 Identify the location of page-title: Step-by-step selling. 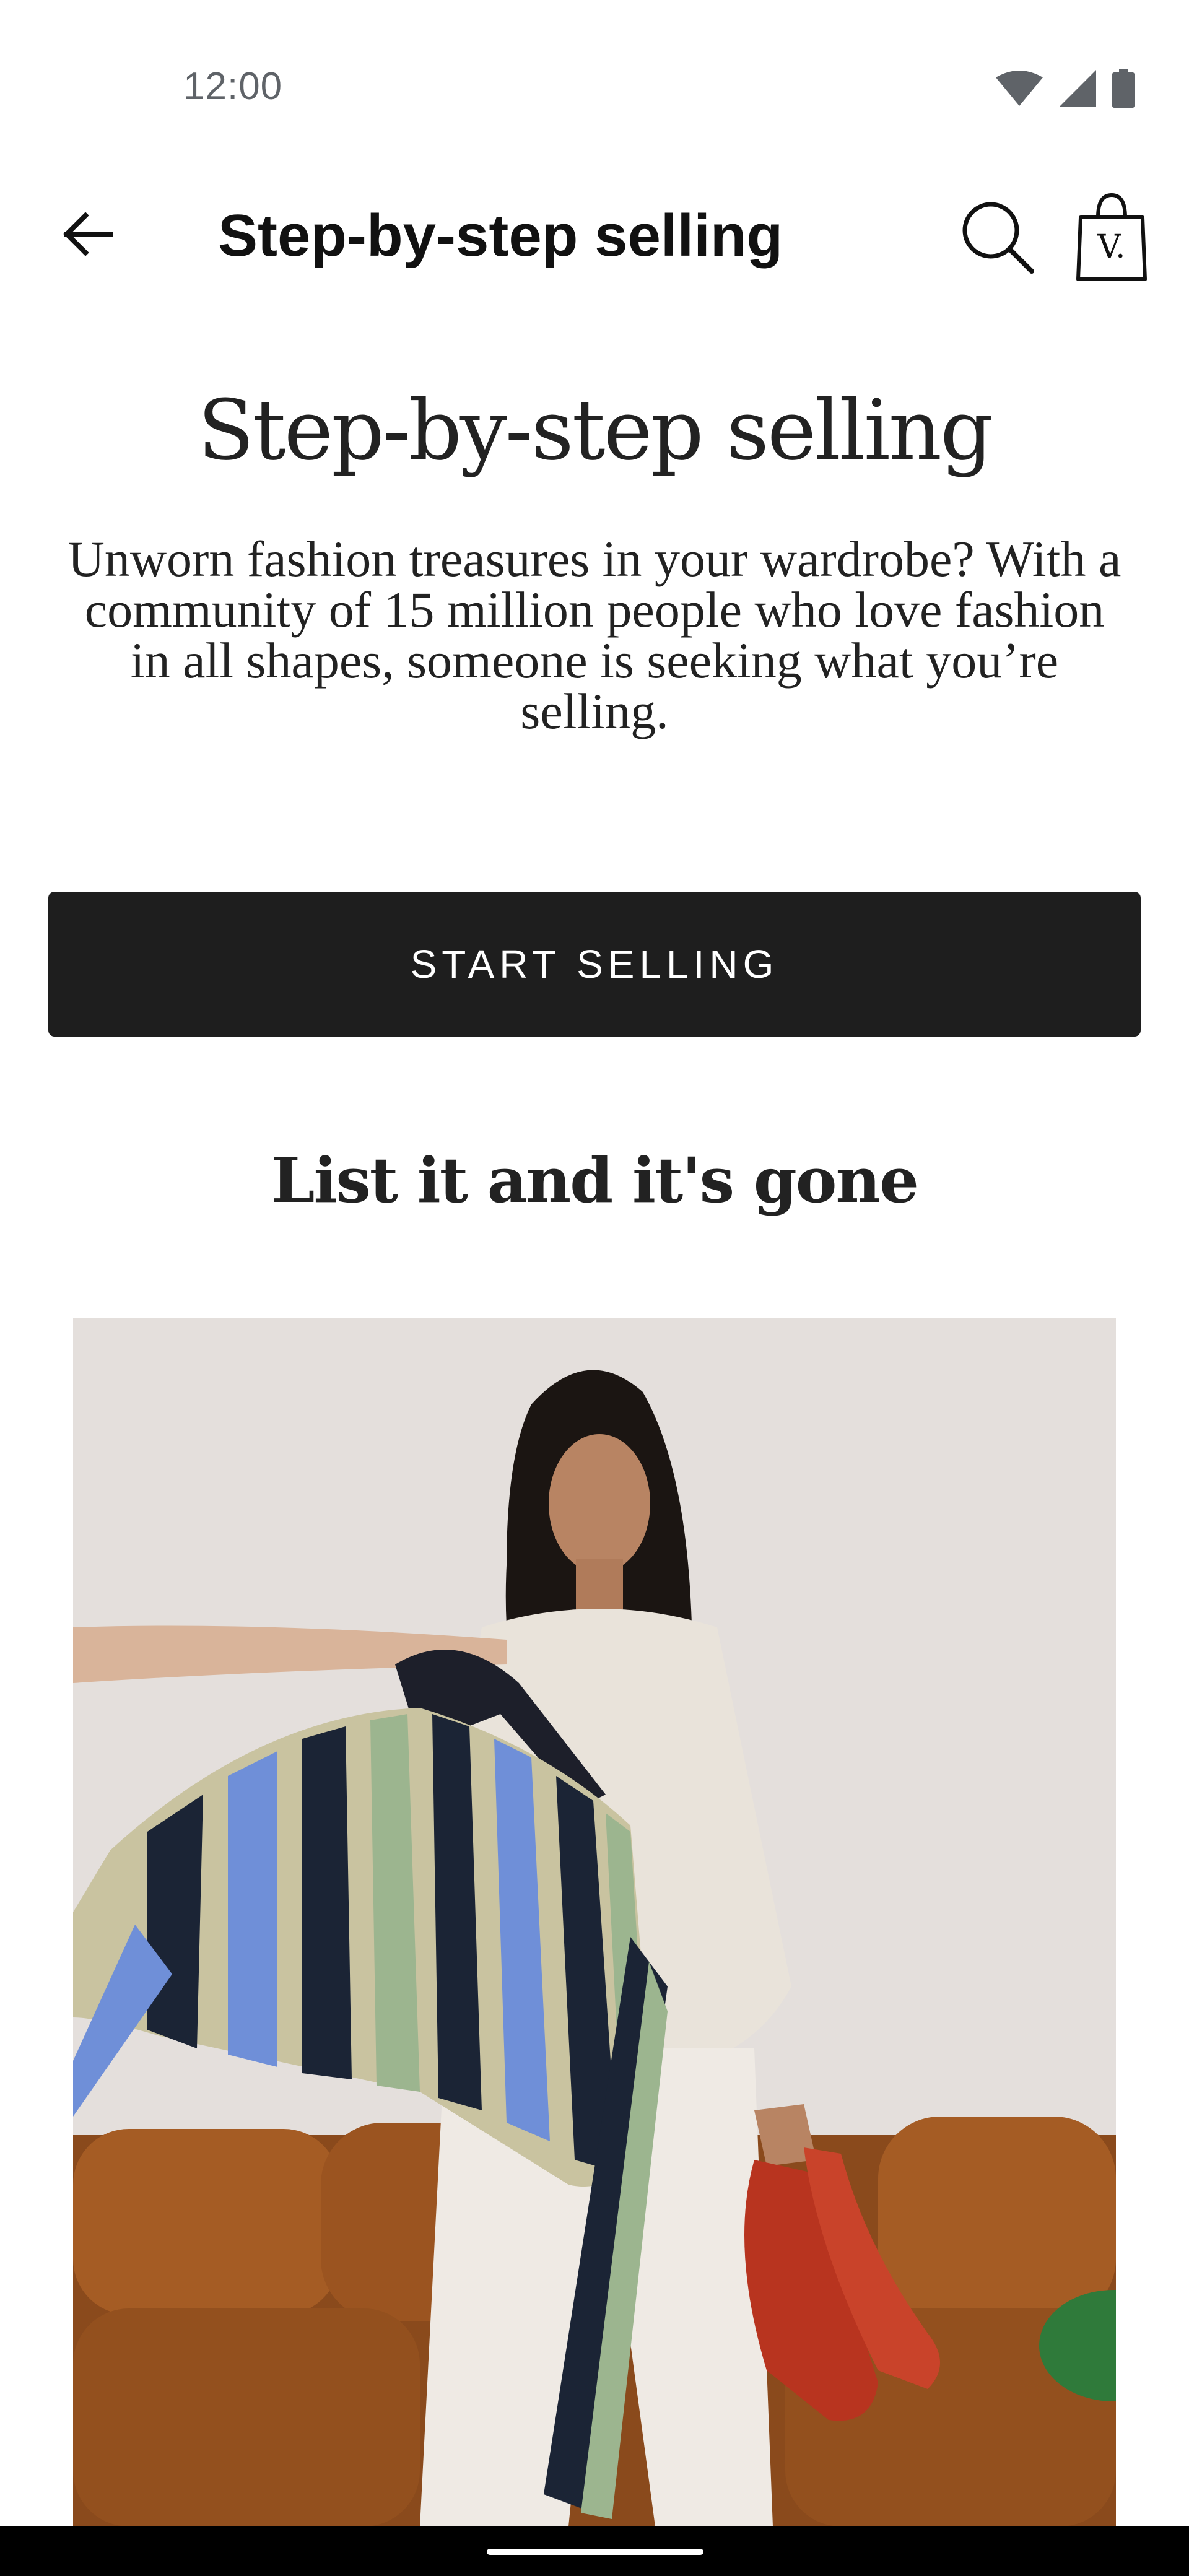
(595, 430).